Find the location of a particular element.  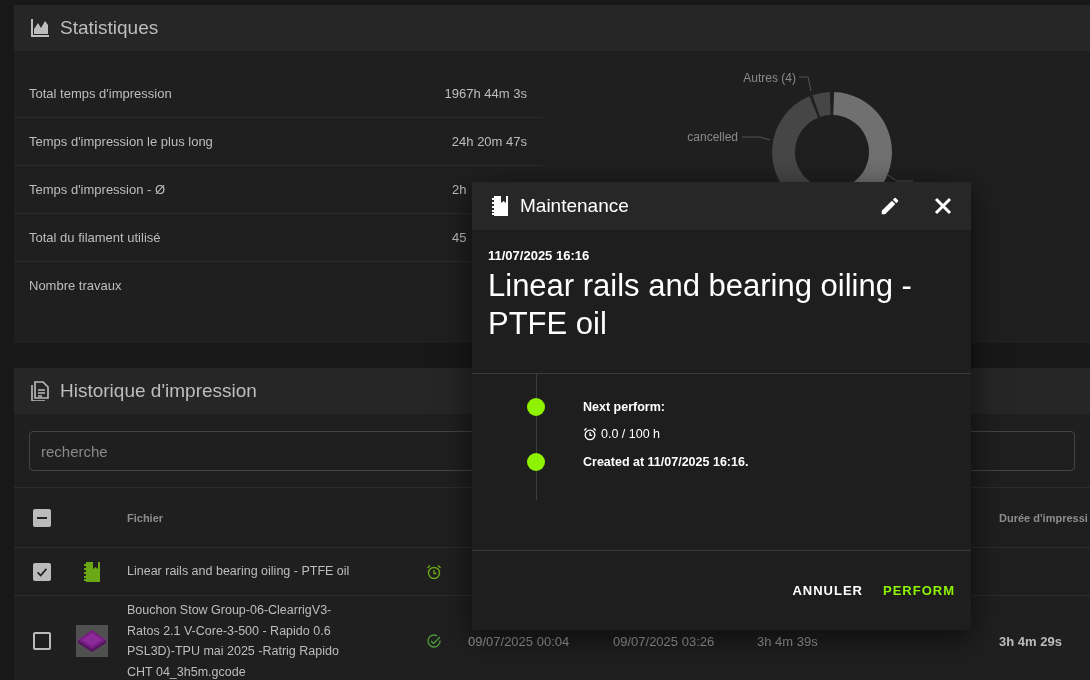

stat-label: Total du filament utilisé is located at coordinates (95, 237).